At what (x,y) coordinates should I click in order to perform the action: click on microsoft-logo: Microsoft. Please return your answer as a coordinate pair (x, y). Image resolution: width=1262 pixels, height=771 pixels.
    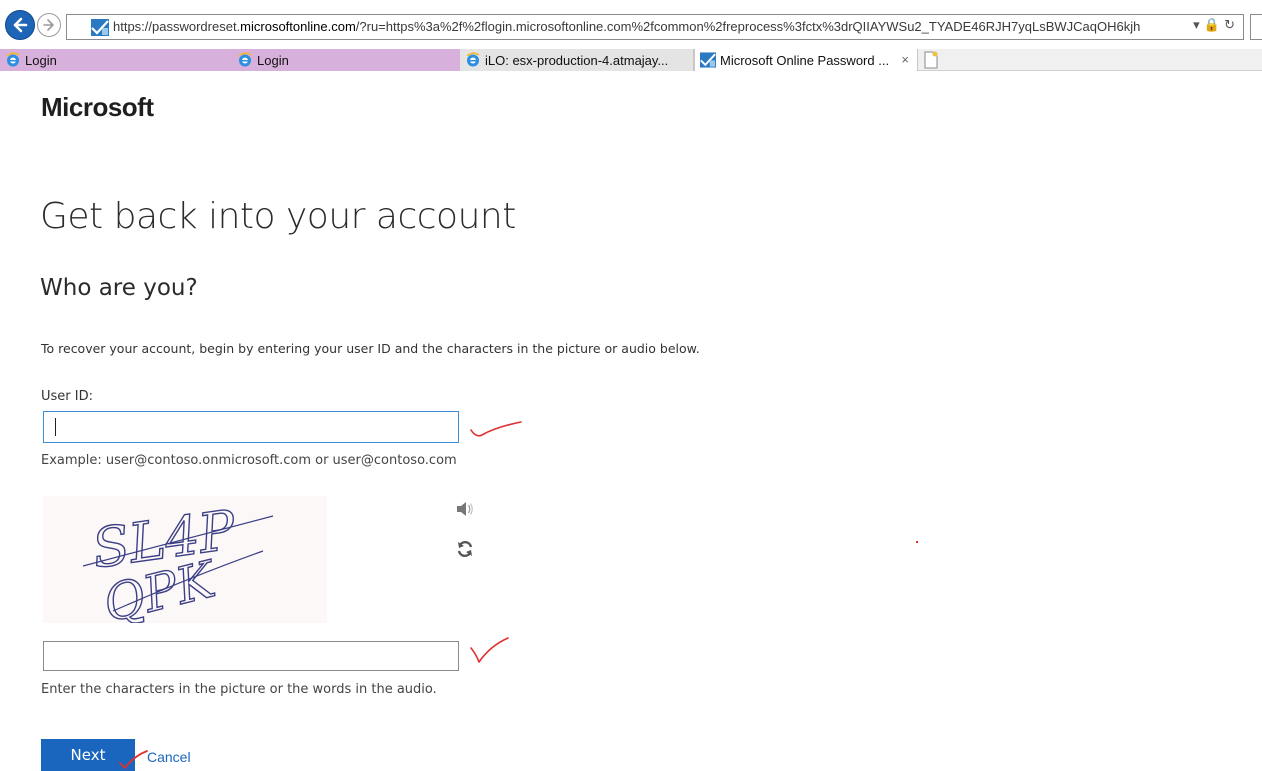
    Looking at the image, I should click on (97, 107).